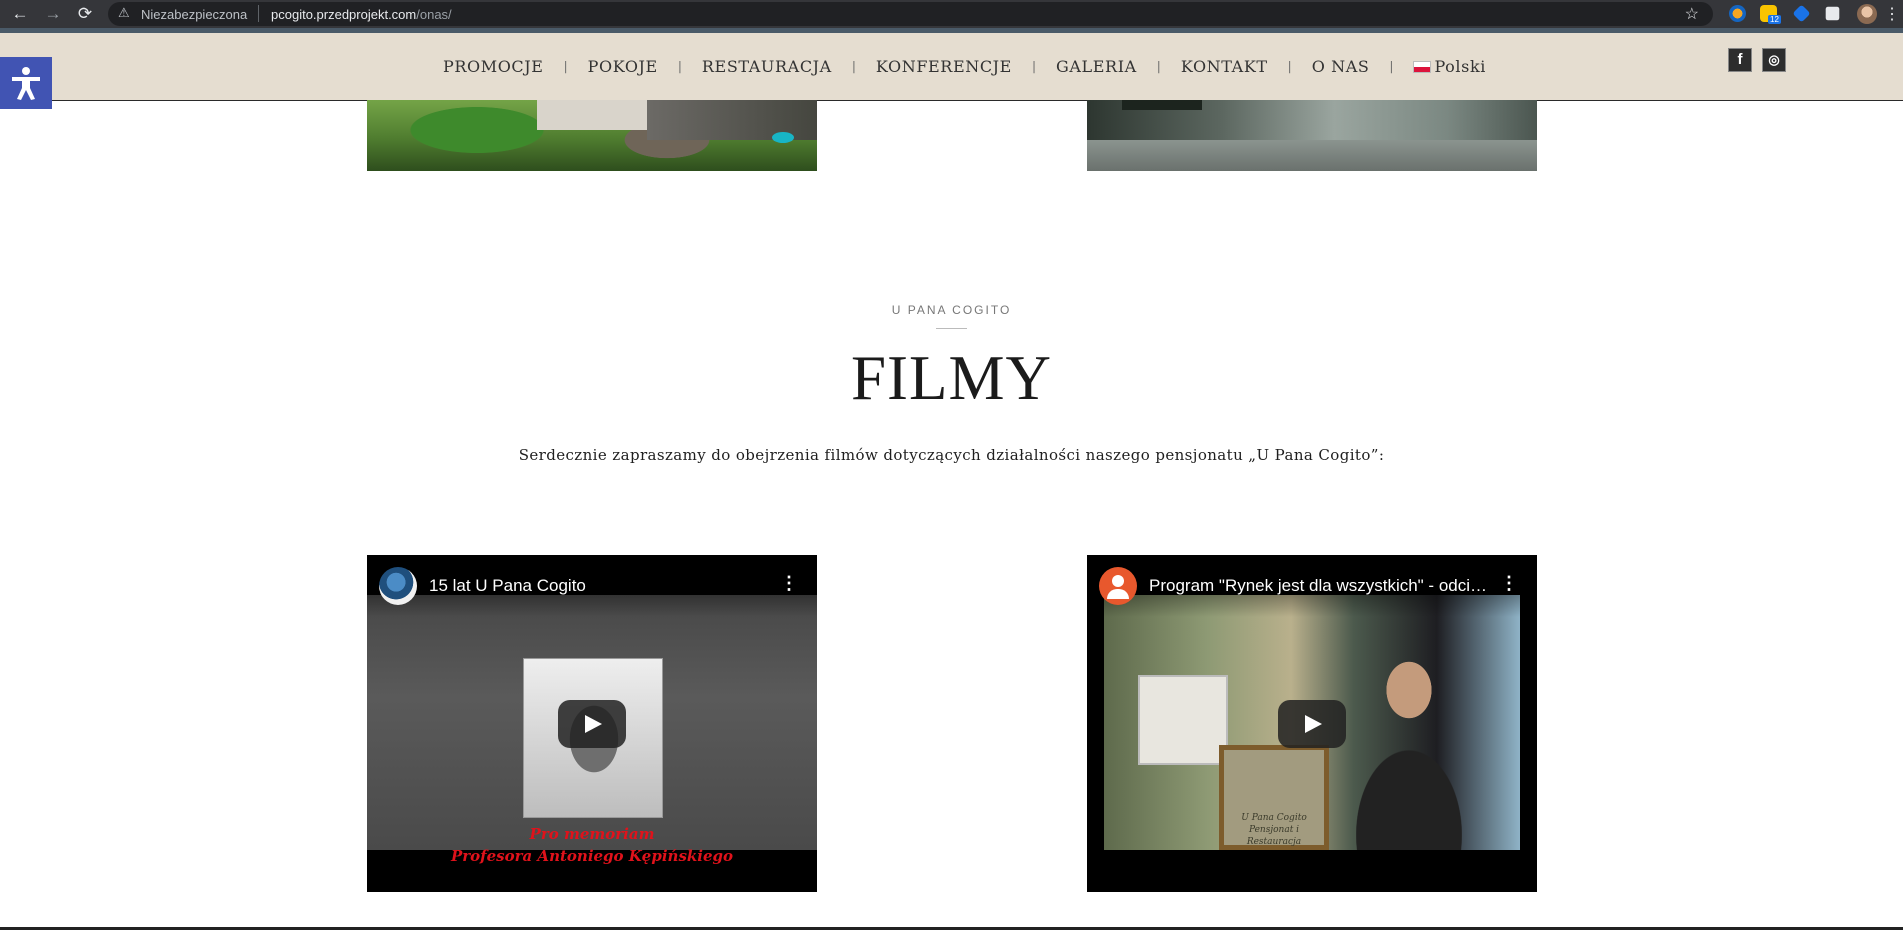 The width and height of the screenshot is (1903, 930). I want to click on accessibility-button, so click(26, 83).